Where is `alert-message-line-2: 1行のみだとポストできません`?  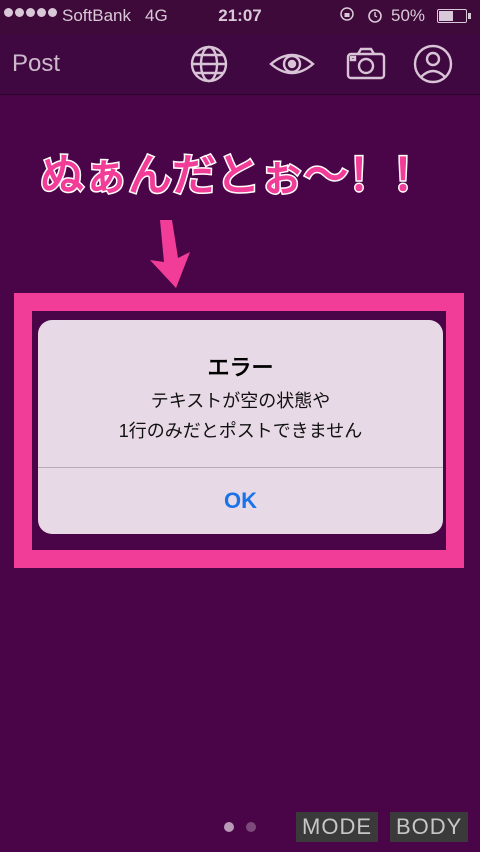
alert-message-line-2: 1行のみだとポストできません is located at coordinates (240, 431).